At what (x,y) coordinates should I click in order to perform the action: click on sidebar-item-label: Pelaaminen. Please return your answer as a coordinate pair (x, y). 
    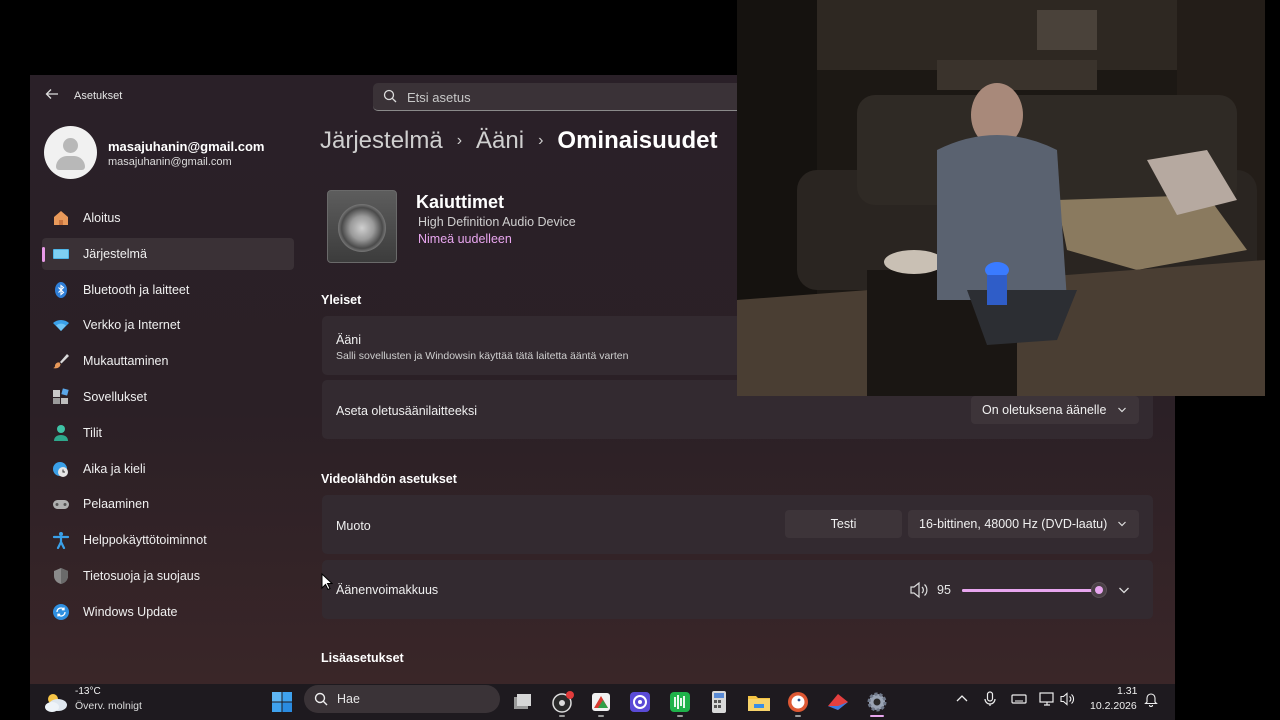
    Looking at the image, I should click on (116, 504).